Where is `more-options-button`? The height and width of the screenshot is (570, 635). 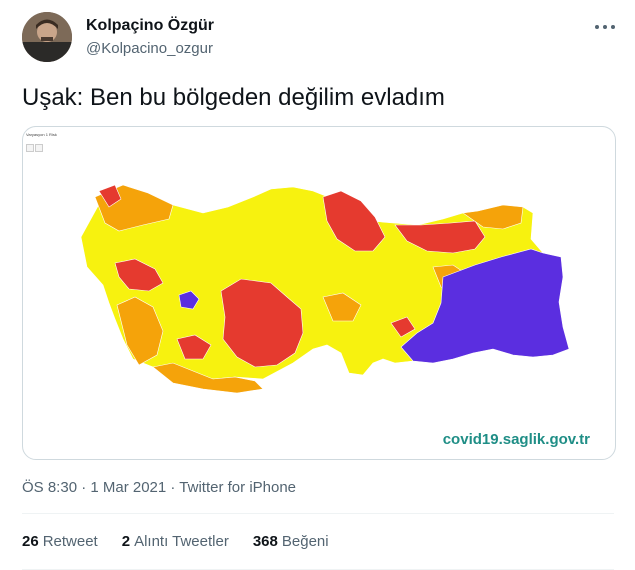 more-options-button is located at coordinates (605, 26).